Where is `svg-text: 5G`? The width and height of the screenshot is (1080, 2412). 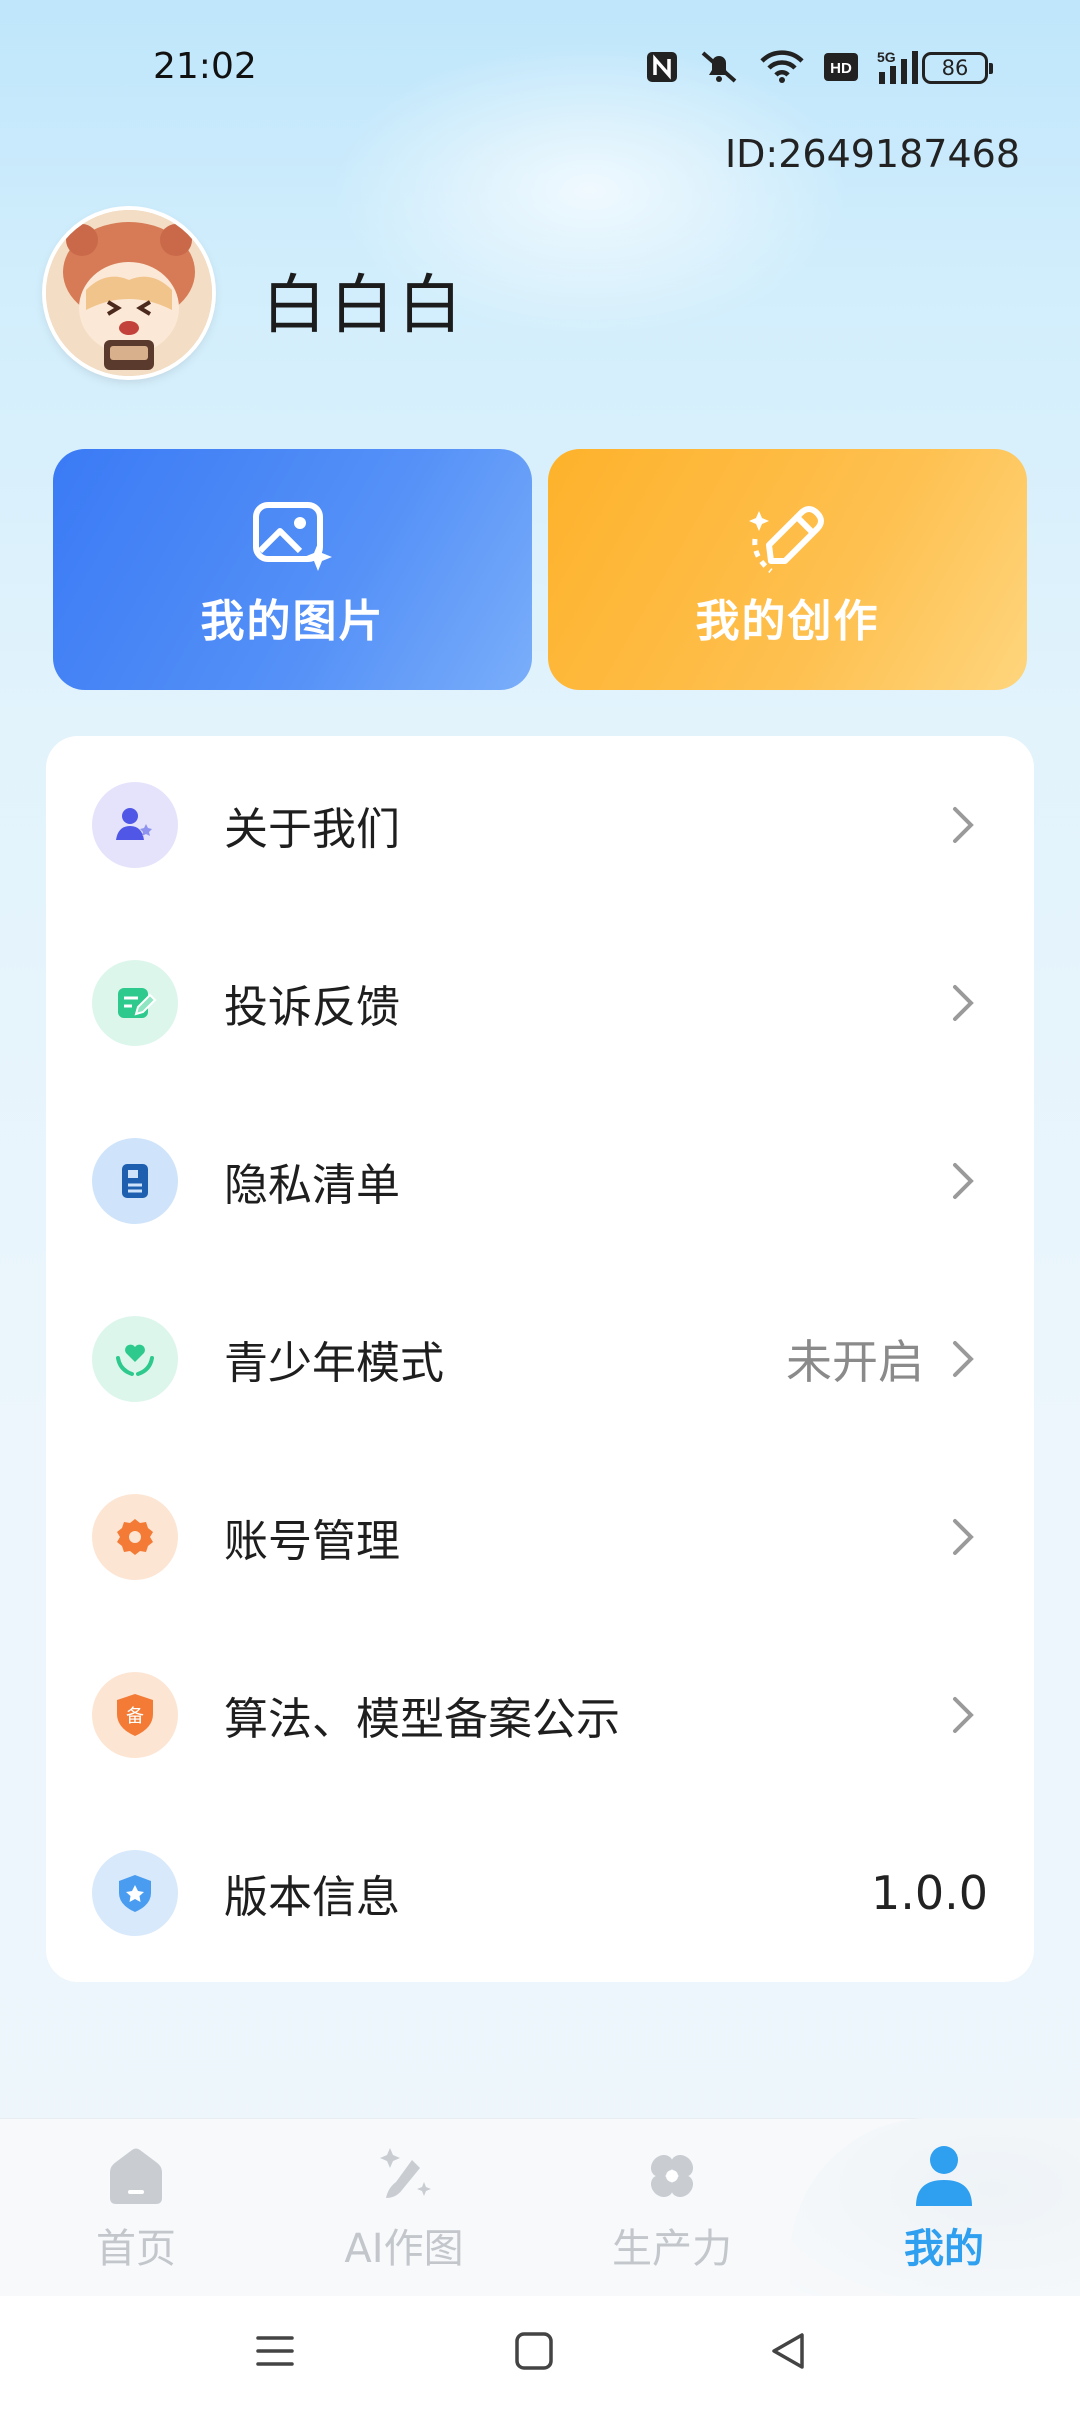 svg-text: 5G is located at coordinates (886, 57).